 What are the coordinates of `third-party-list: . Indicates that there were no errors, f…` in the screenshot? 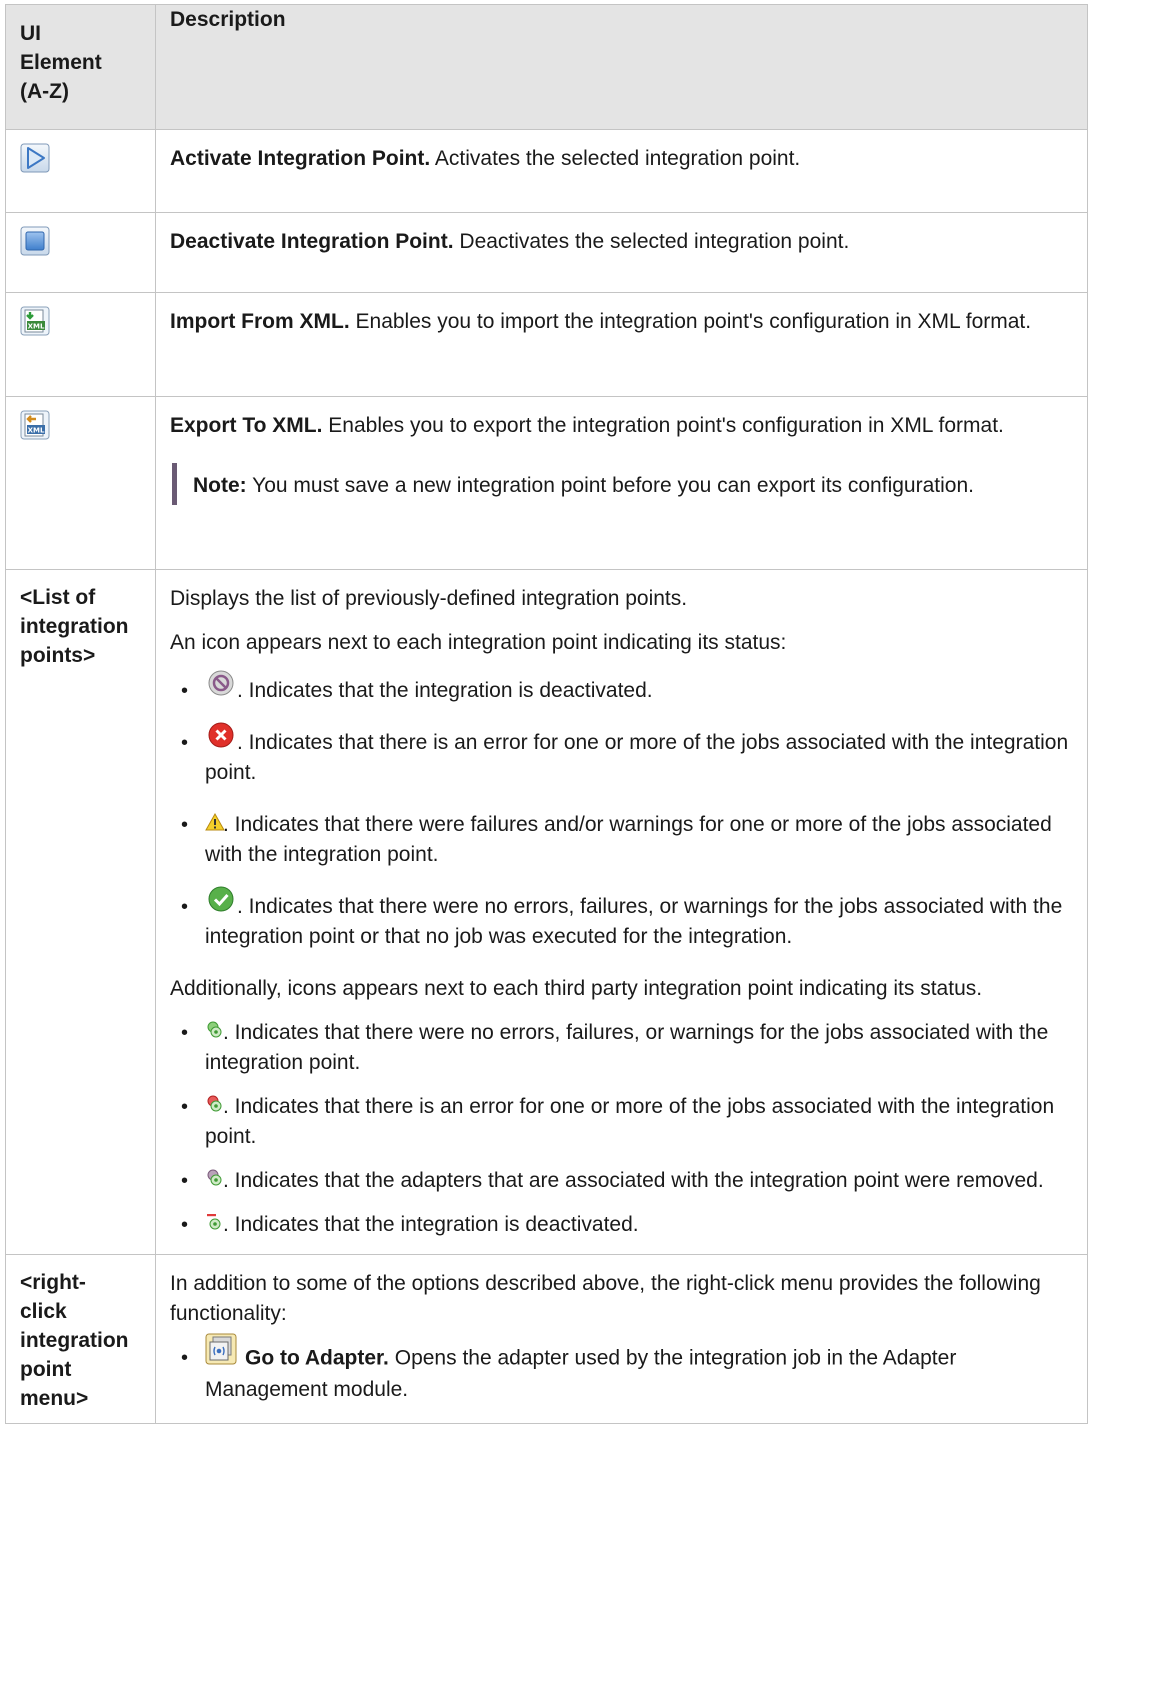 It's located at (620, 1129).